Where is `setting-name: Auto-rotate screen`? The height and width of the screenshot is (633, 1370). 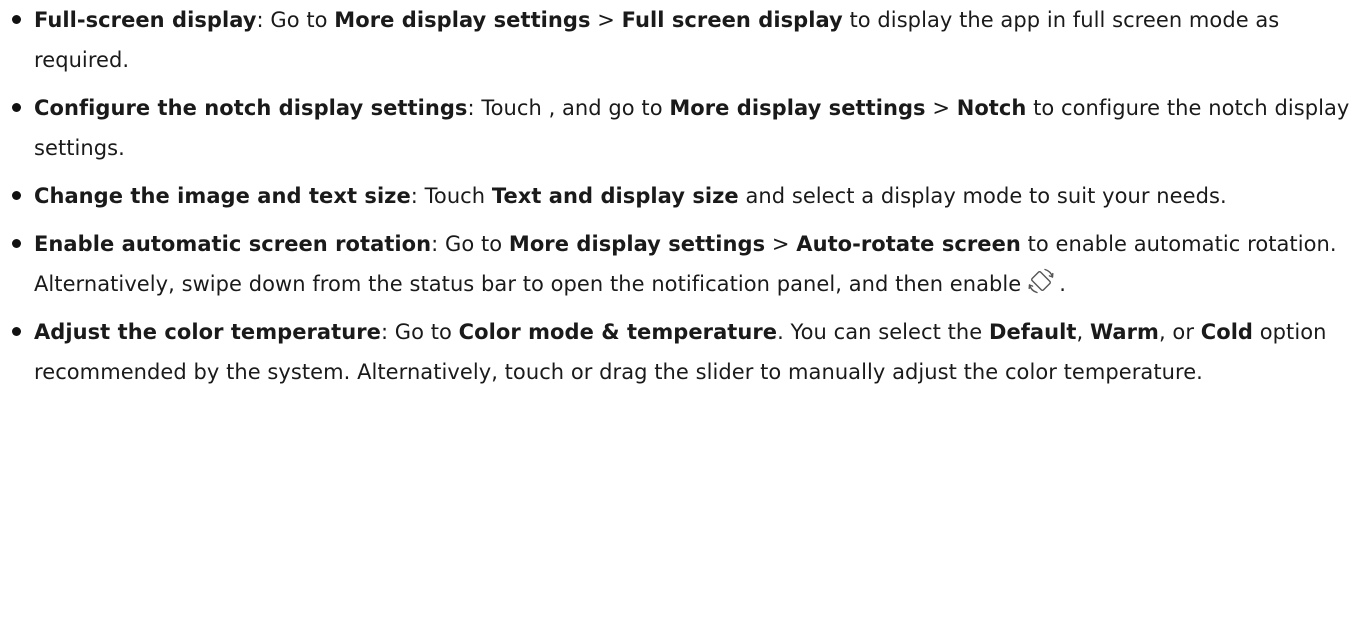 setting-name: Auto-rotate screen is located at coordinates (908, 244).